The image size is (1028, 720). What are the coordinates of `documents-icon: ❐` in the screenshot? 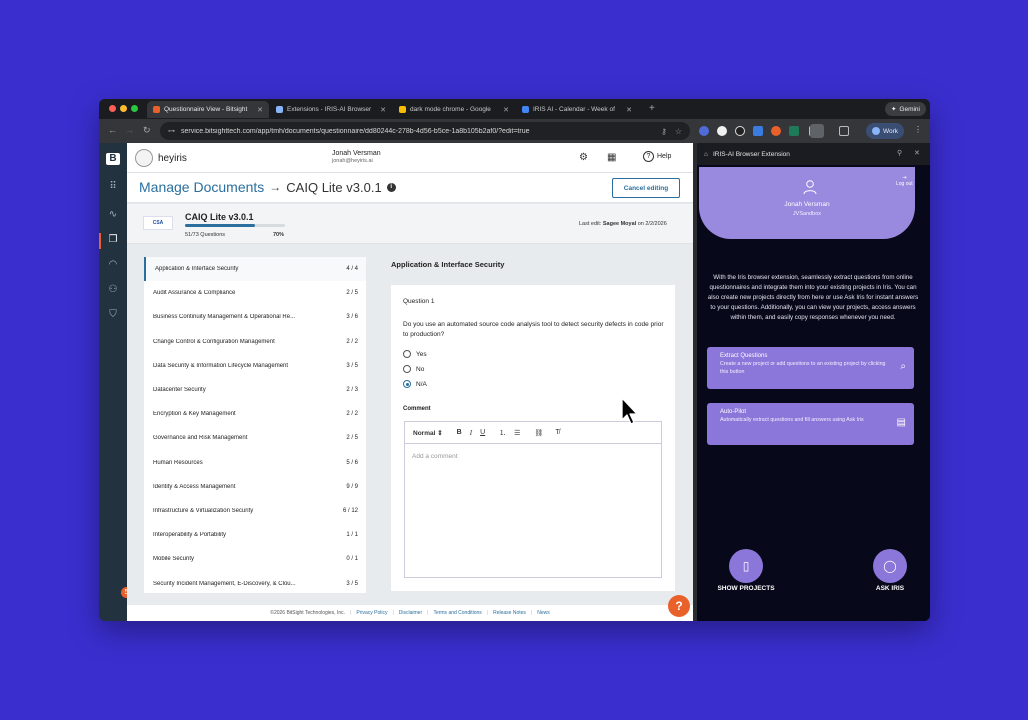 It's located at (113, 239).